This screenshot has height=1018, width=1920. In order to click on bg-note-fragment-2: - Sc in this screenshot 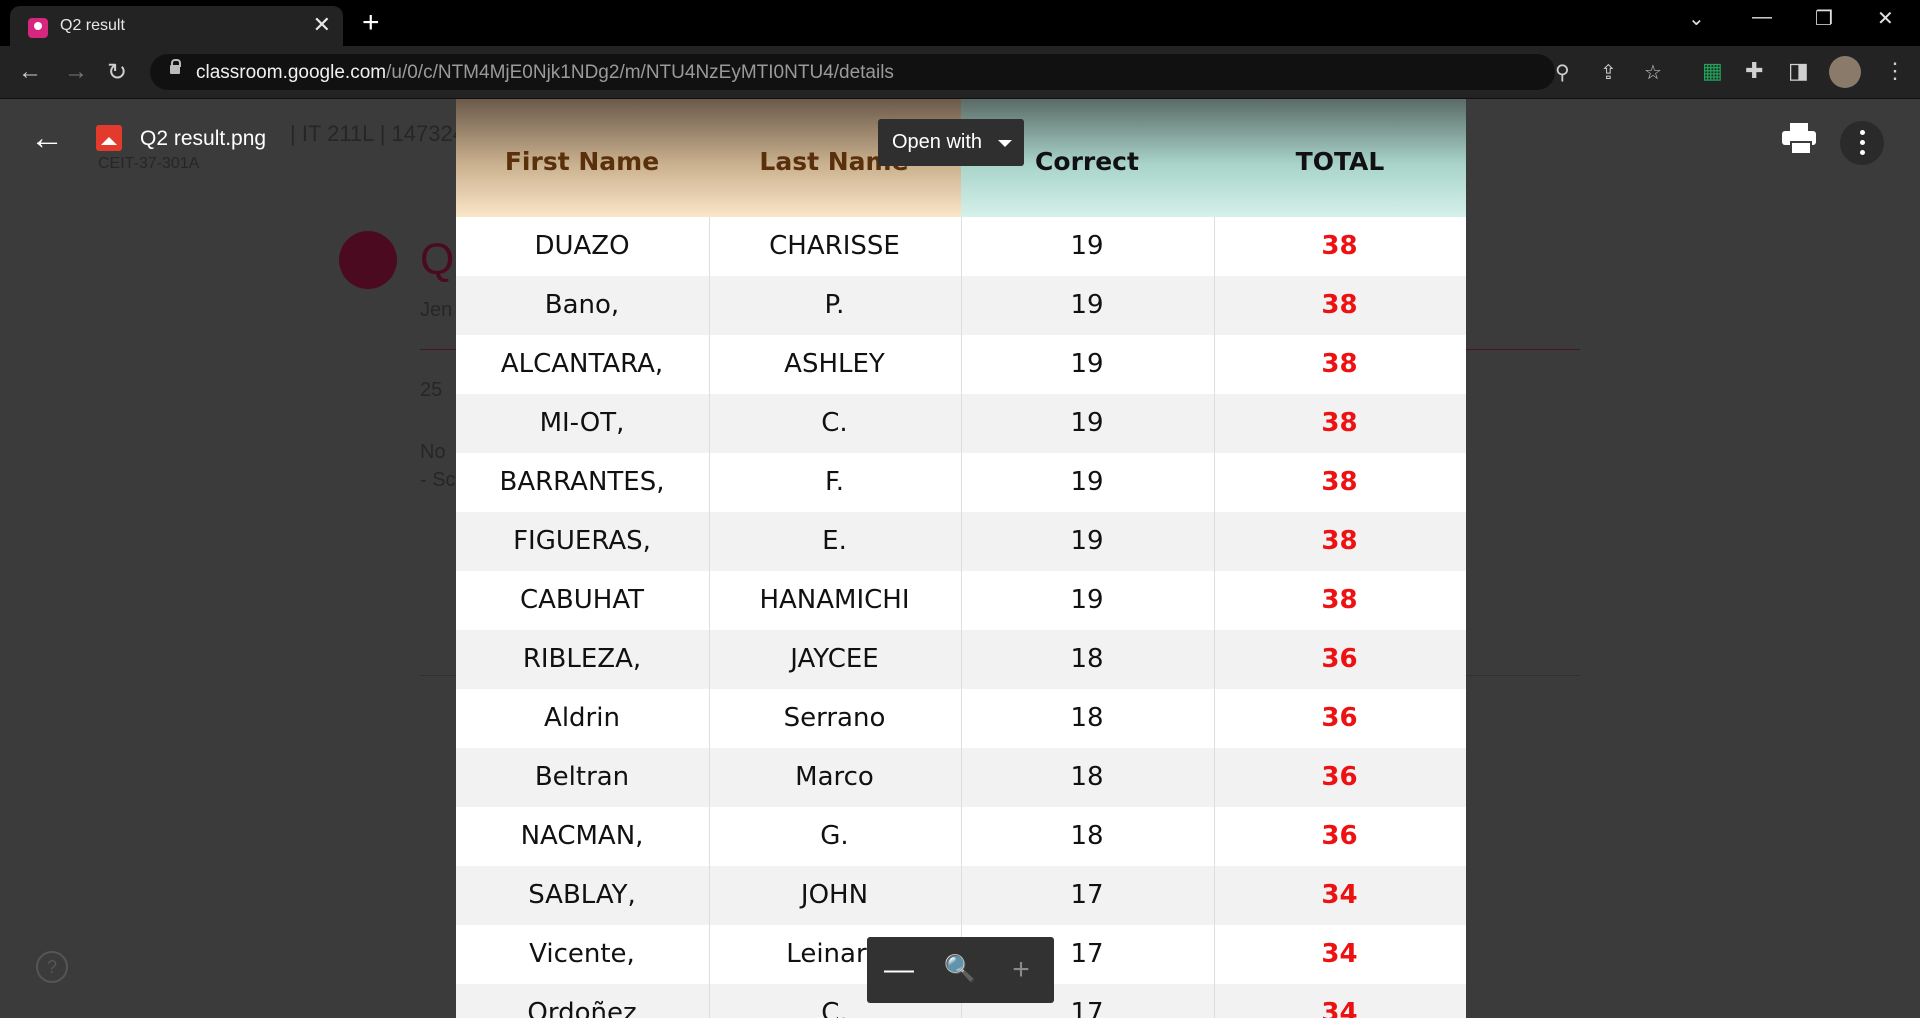, I will do `click(438, 480)`.